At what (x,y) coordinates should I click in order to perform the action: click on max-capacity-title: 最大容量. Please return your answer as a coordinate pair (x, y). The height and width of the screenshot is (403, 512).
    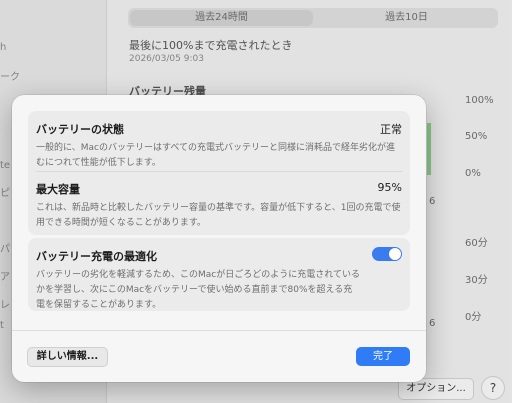
    Looking at the image, I should click on (58, 189).